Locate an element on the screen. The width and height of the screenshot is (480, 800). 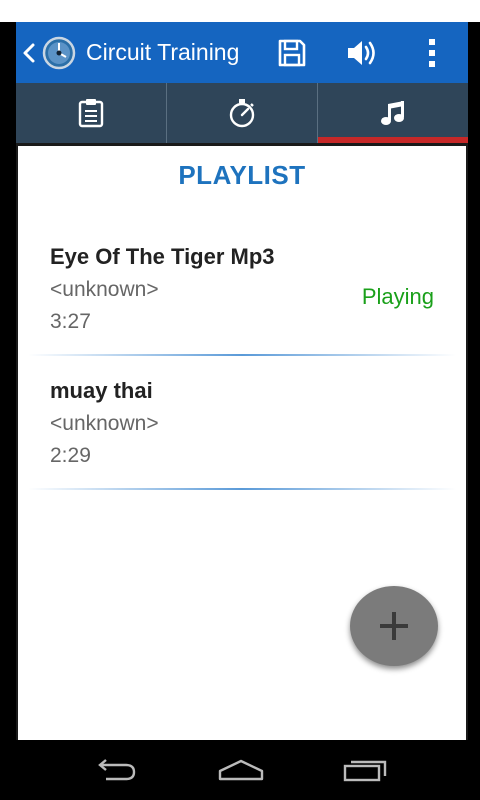
more-vertical-icon is located at coordinates (432, 52).